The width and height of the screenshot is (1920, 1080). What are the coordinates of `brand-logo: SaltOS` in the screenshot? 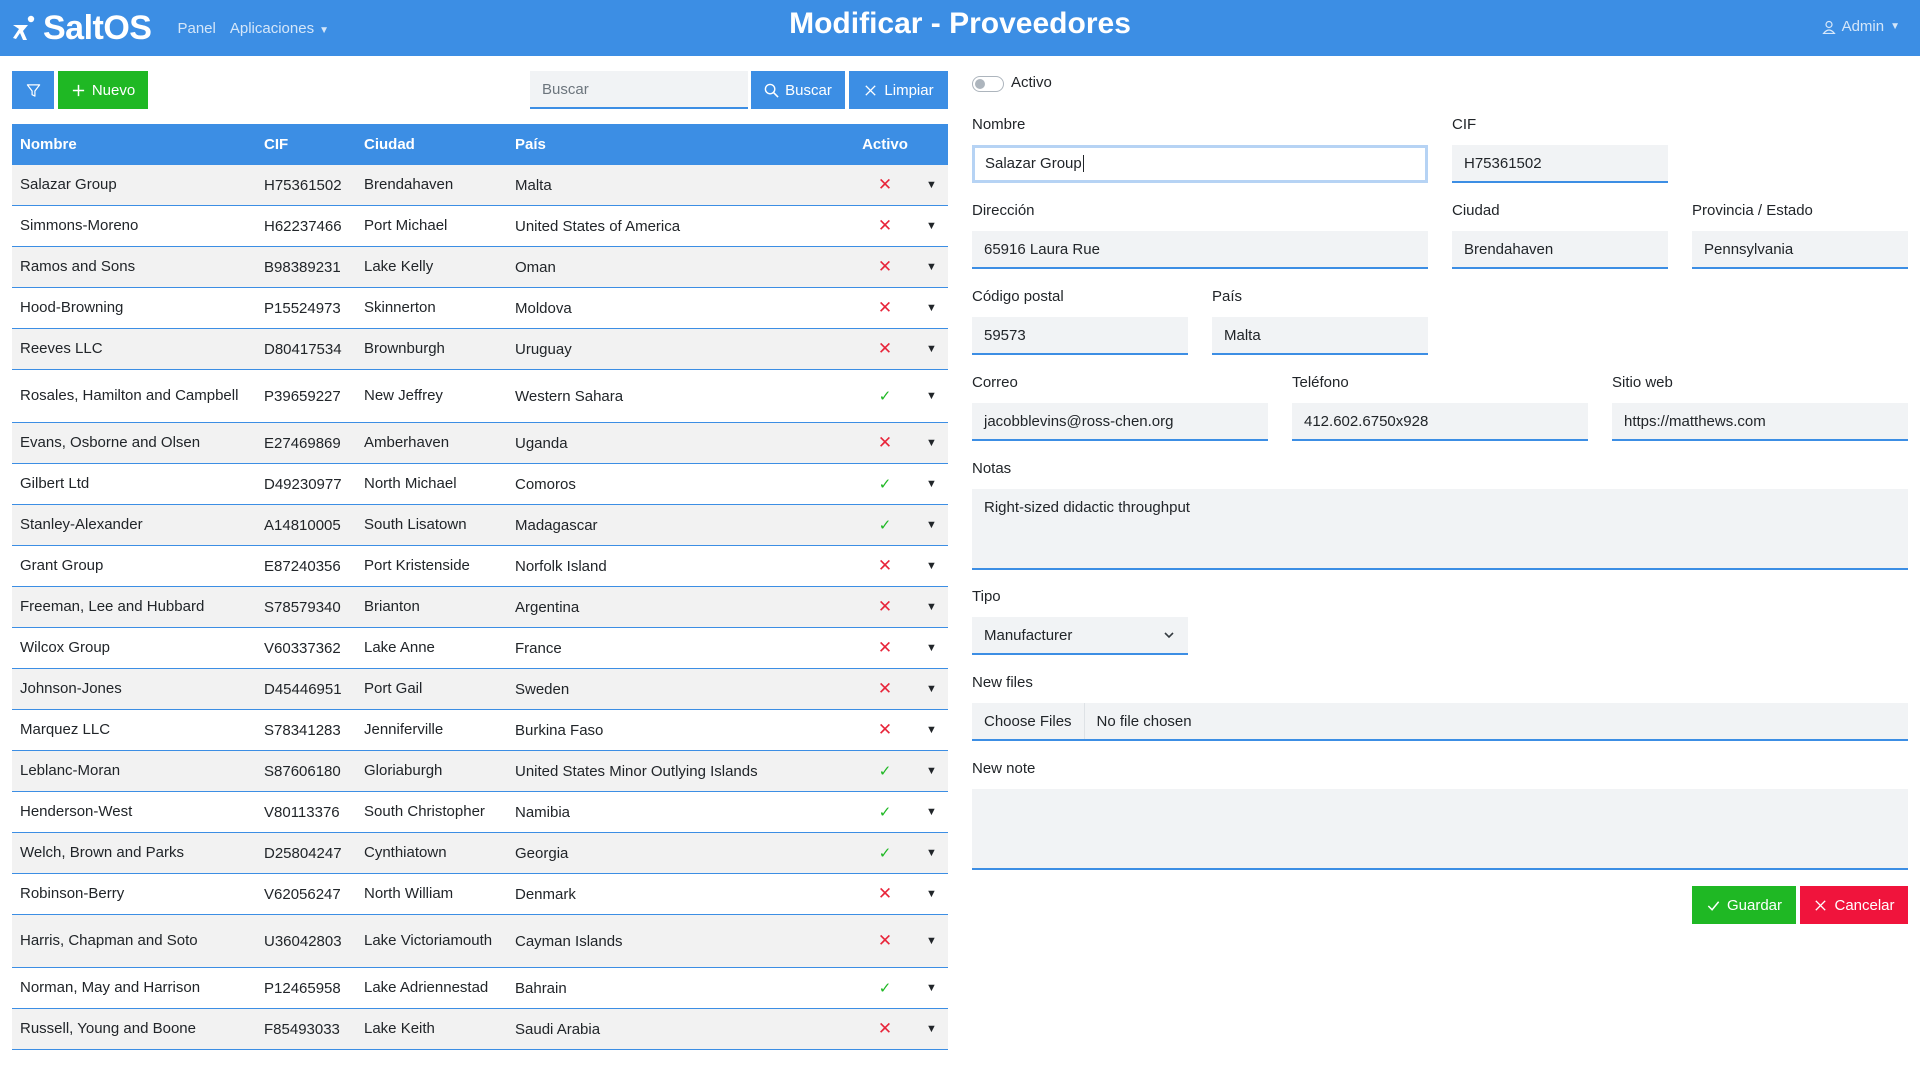 It's located at (81, 28).